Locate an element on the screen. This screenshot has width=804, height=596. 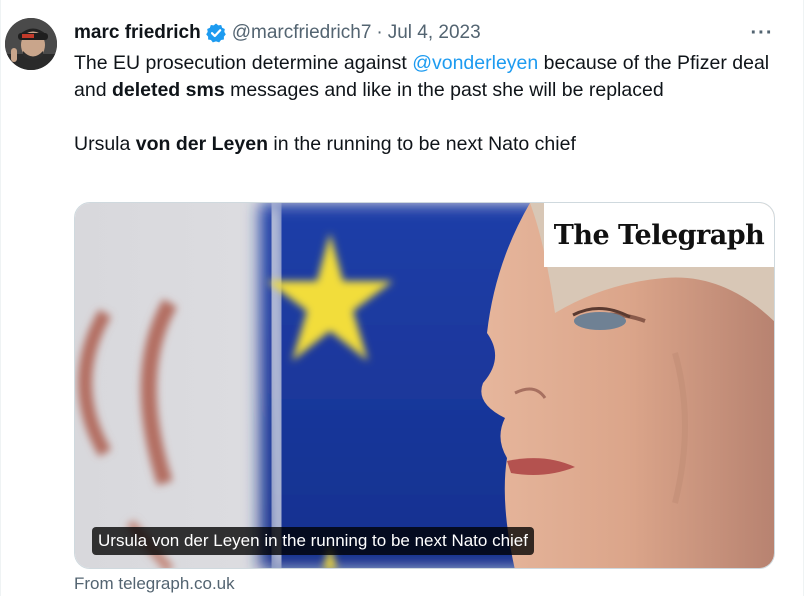
tweet-text-segment: The EU prosecution determine against is located at coordinates (243, 63).